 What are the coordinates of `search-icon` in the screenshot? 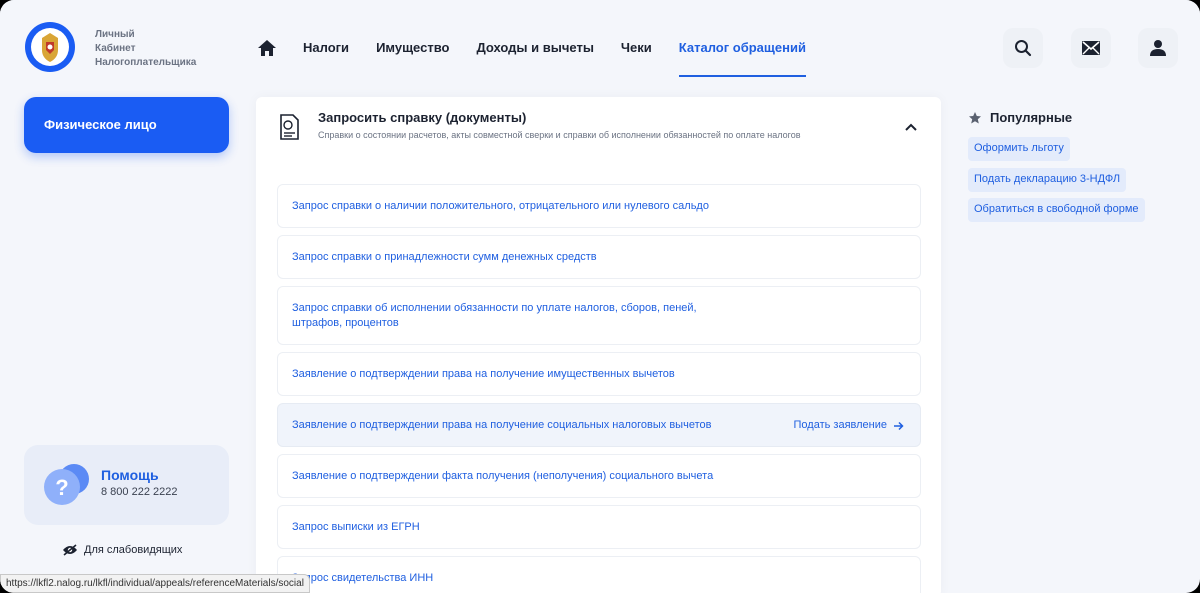 It's located at (1023, 48).